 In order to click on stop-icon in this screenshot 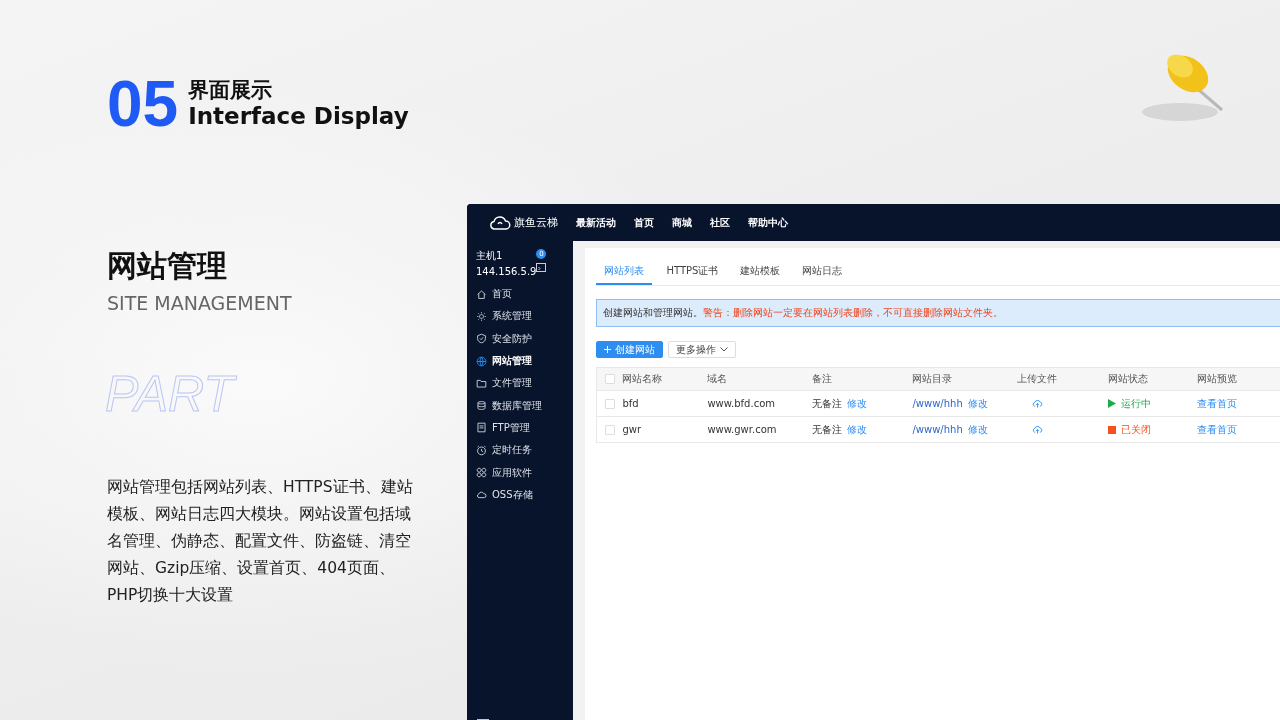, I will do `click(1112, 429)`.